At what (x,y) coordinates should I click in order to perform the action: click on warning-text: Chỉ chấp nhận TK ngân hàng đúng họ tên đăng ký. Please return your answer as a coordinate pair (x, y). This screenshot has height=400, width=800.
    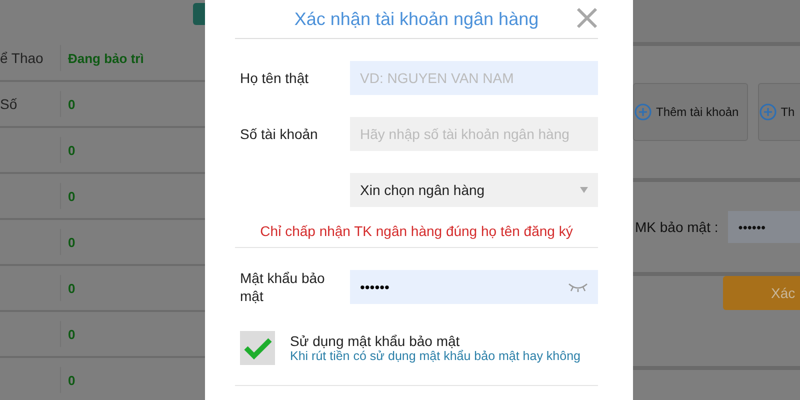
    Looking at the image, I should click on (416, 235).